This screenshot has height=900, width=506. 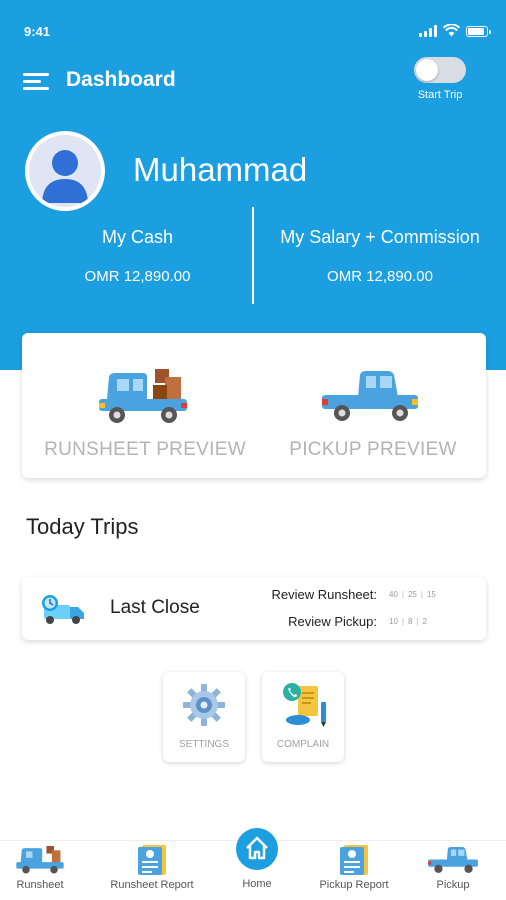 I want to click on my-cash-stat: My Cash OMR 12,890.00, so click(x=137, y=256).